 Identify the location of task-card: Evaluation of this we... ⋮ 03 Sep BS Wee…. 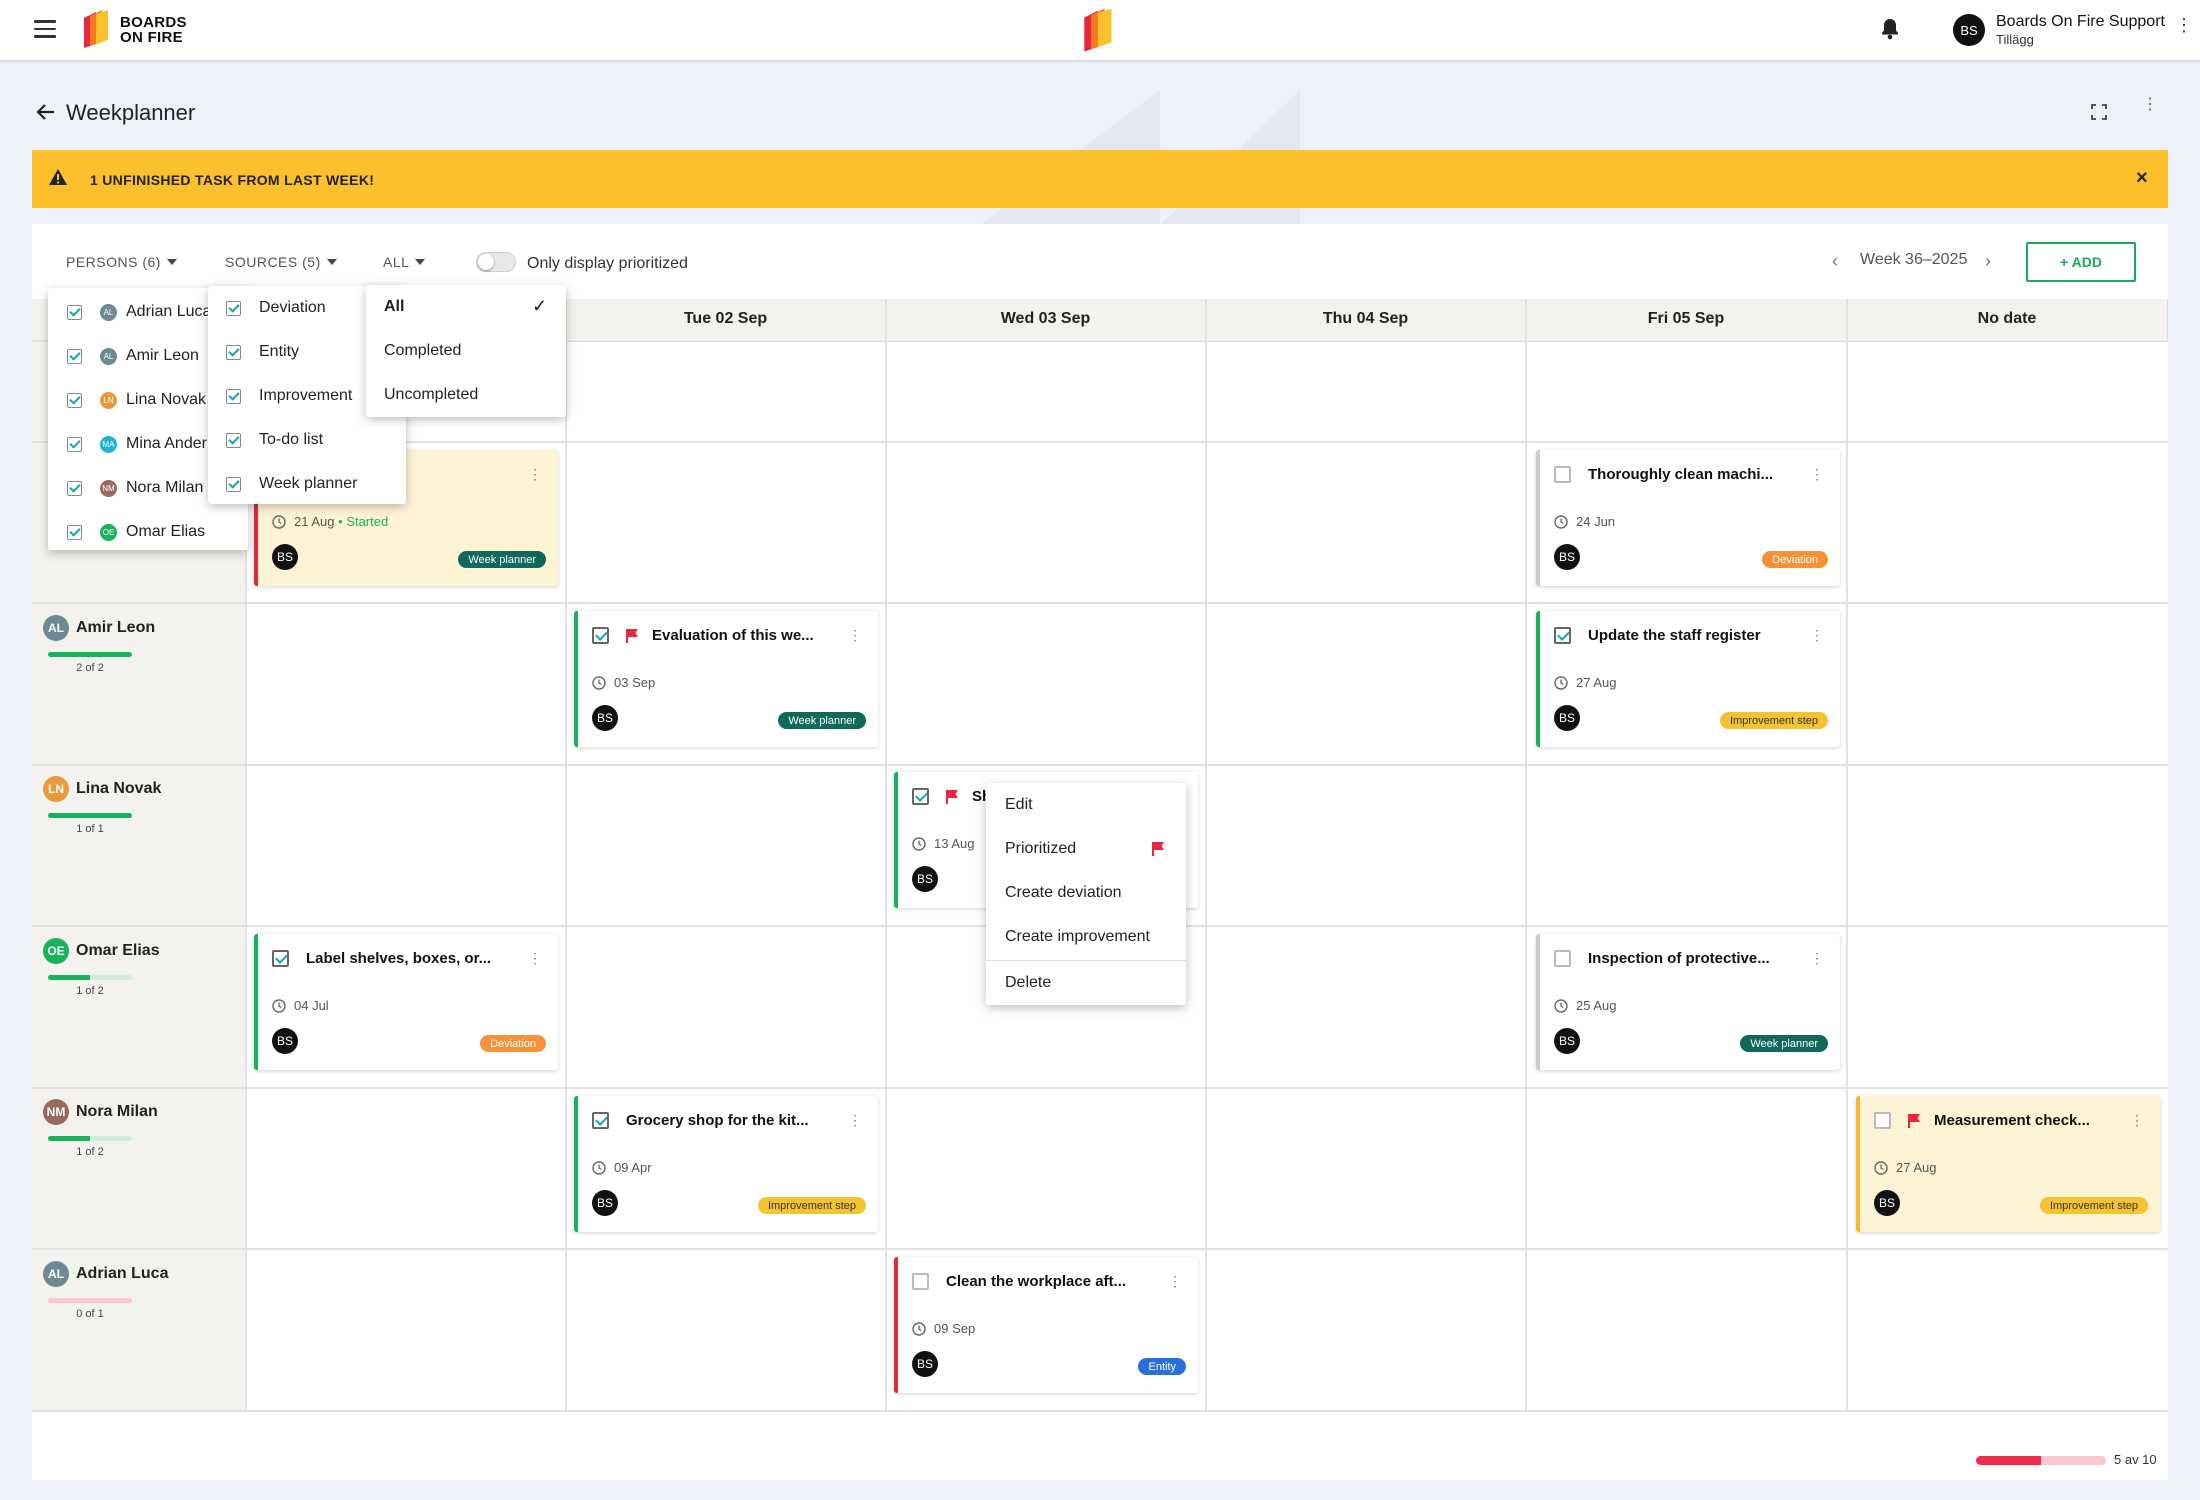
(726, 679).